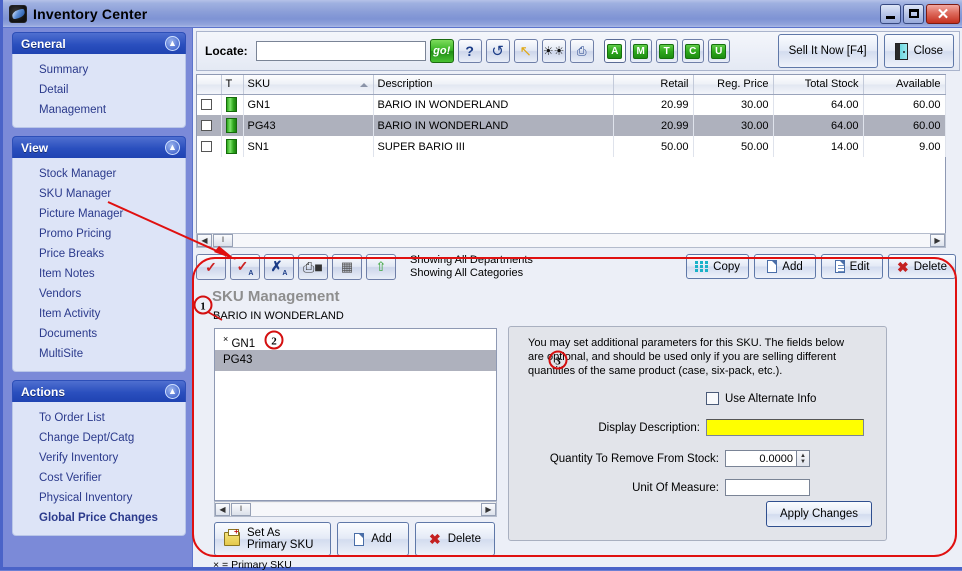 The image size is (962, 571). I want to click on check-icon: ✓, so click(211, 267).